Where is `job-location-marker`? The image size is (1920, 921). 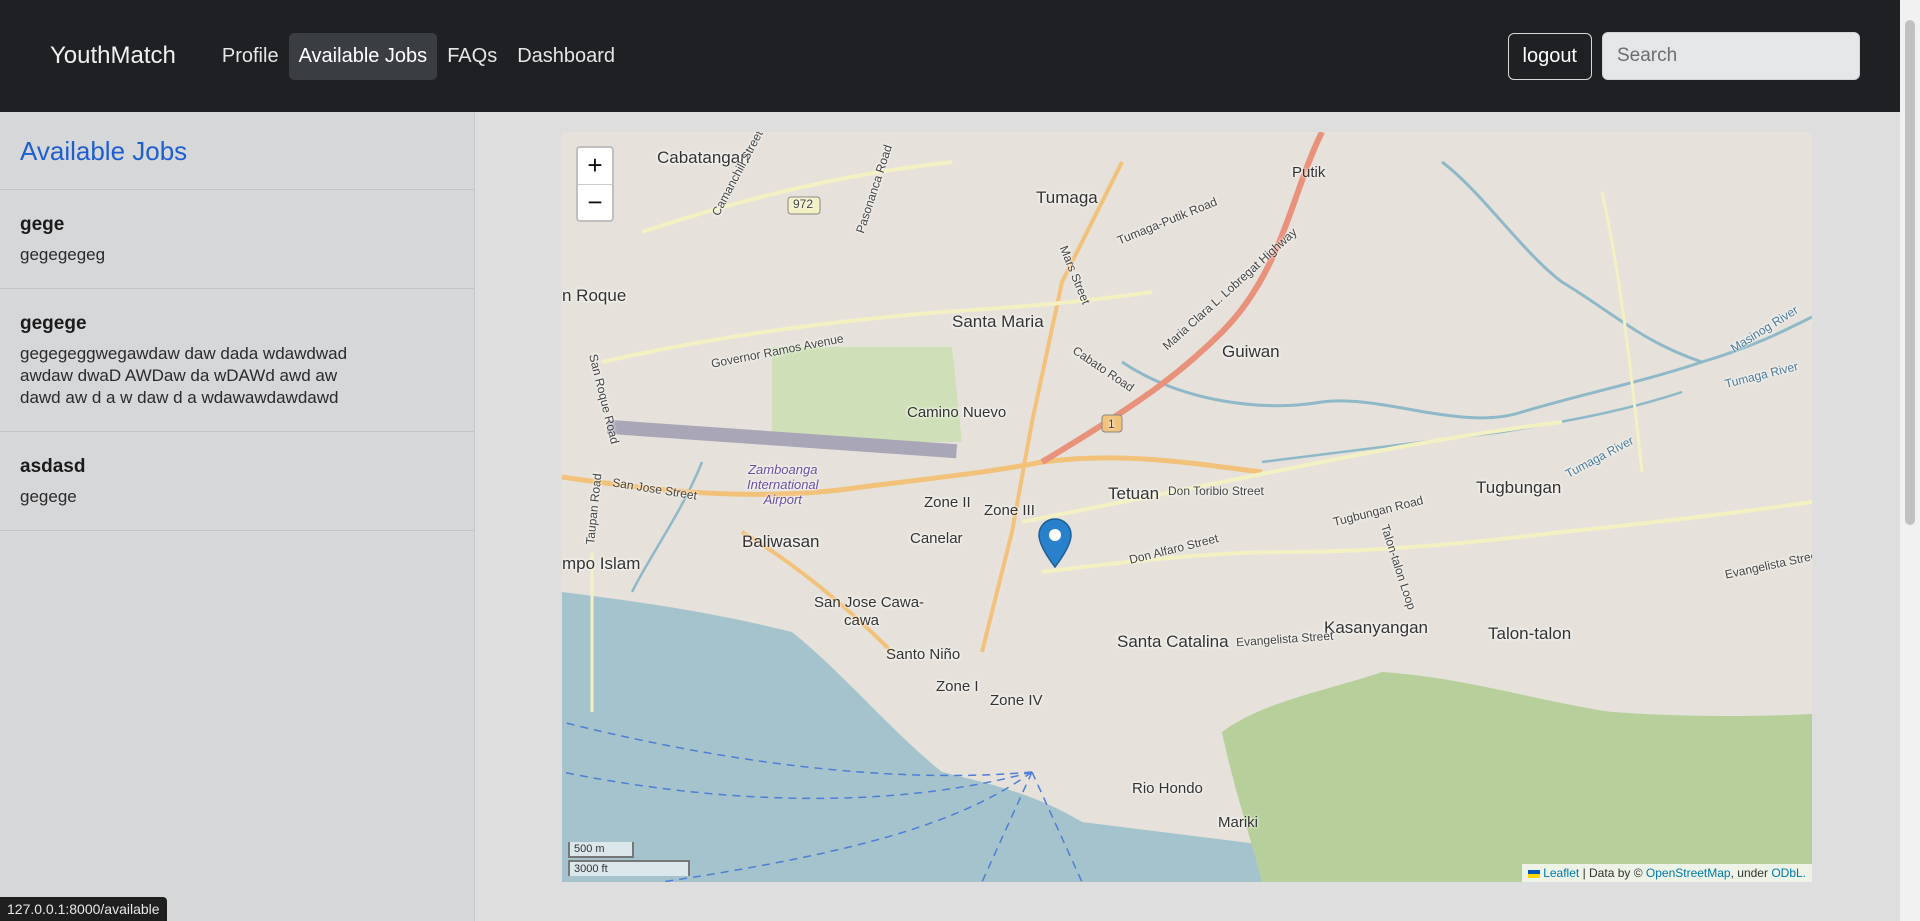
job-location-marker is located at coordinates (1055, 543).